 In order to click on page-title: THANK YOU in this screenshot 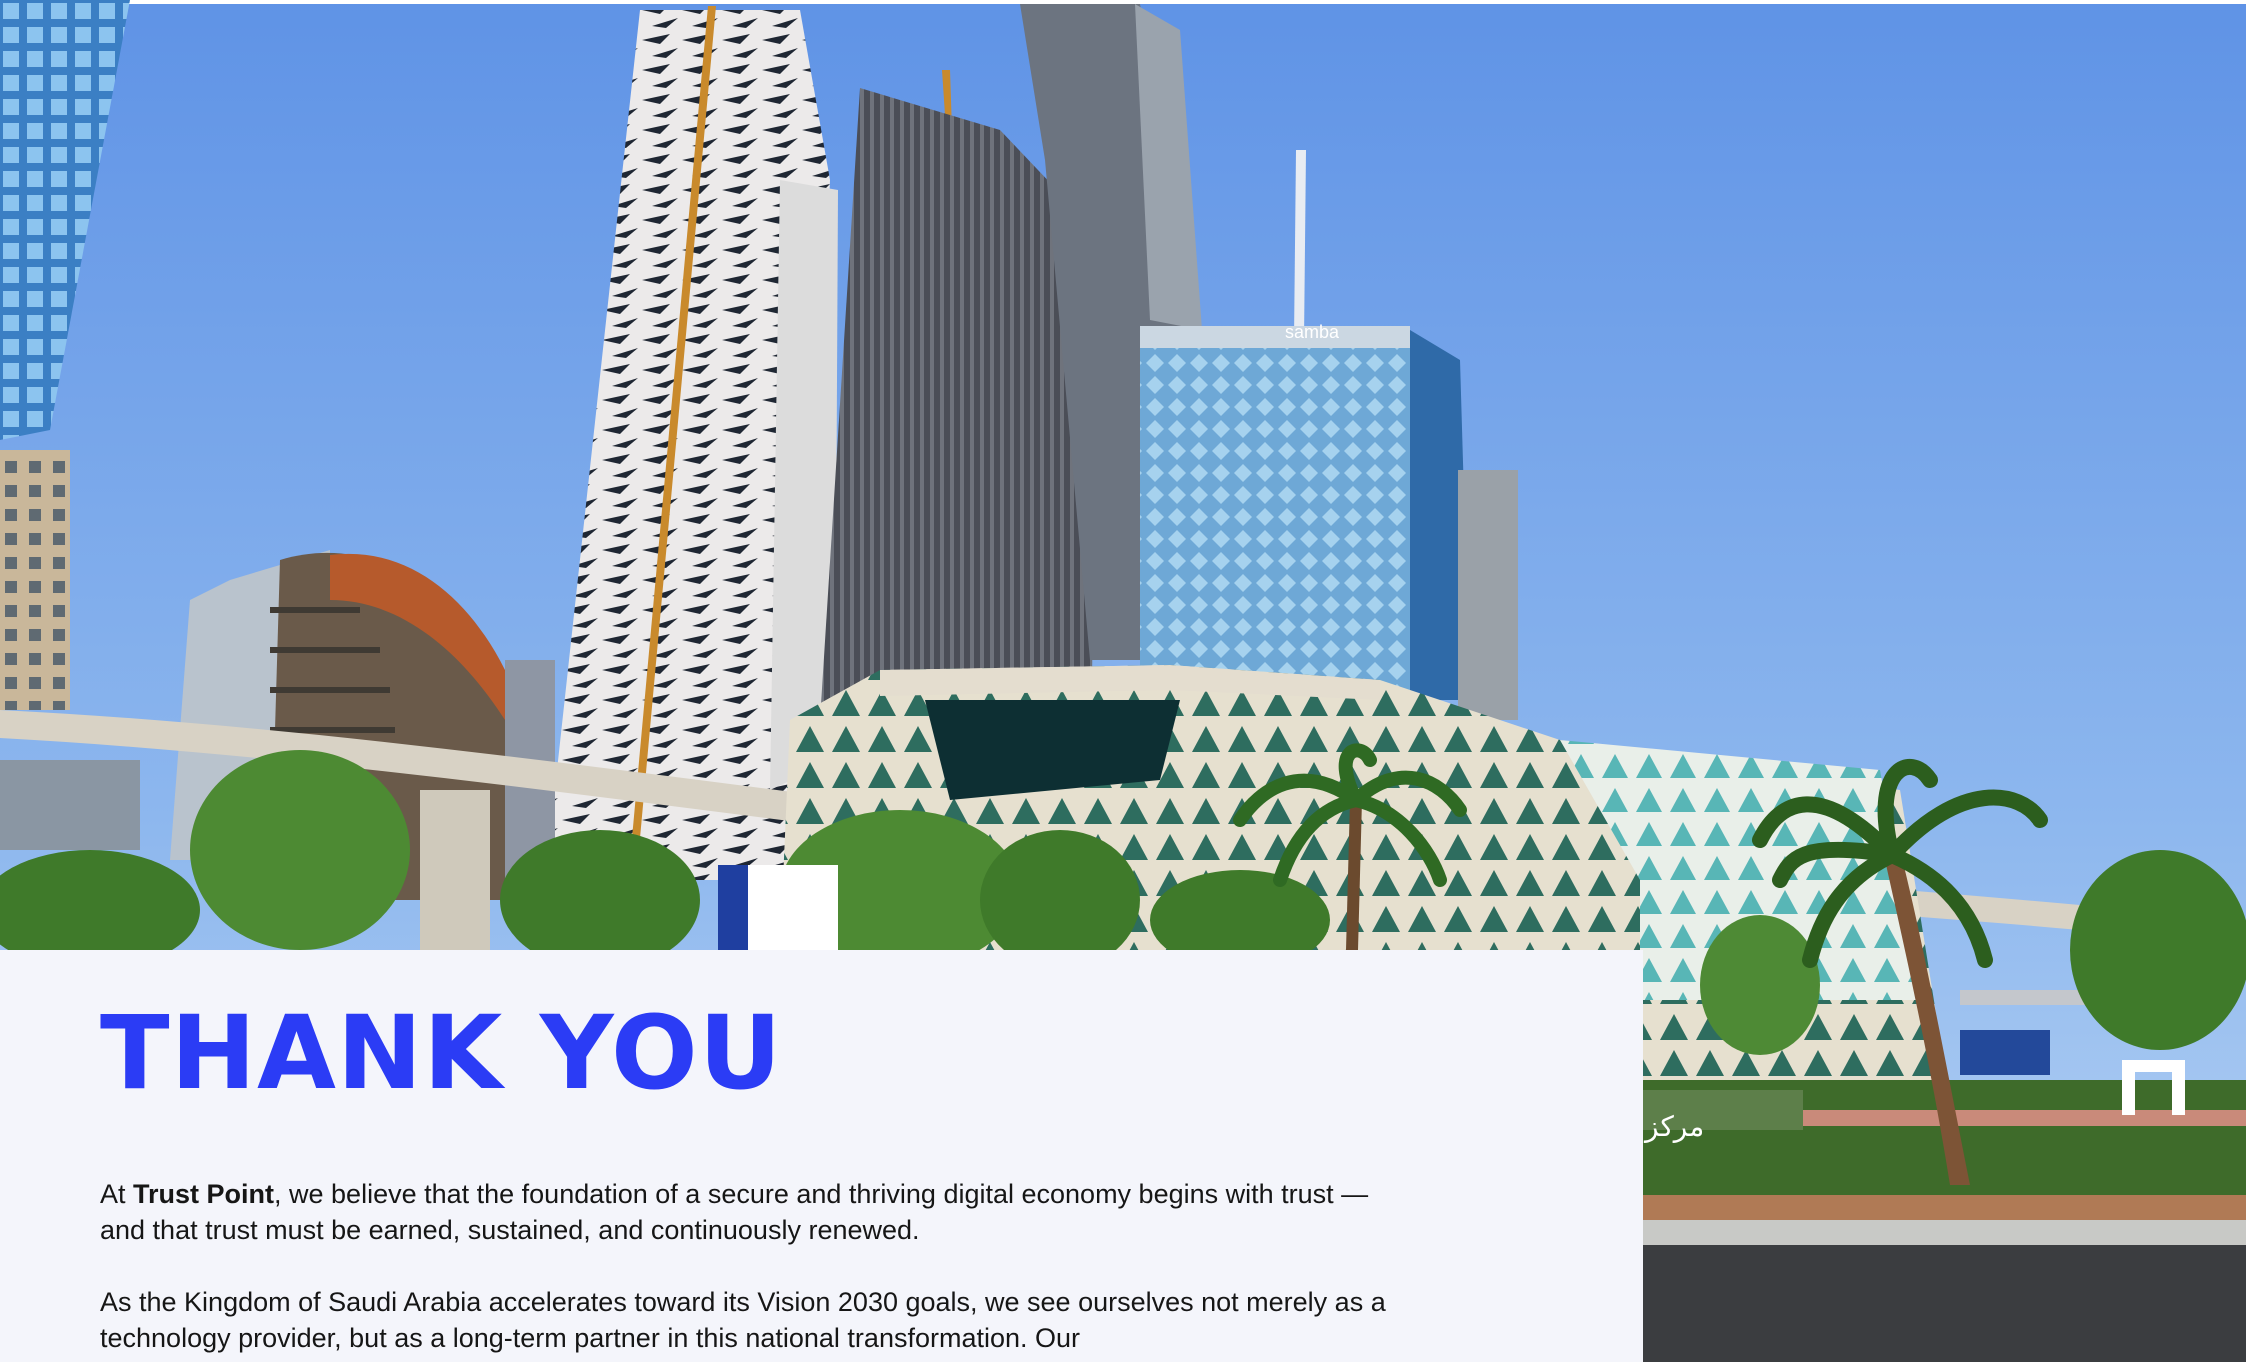, I will do `click(441, 1053)`.